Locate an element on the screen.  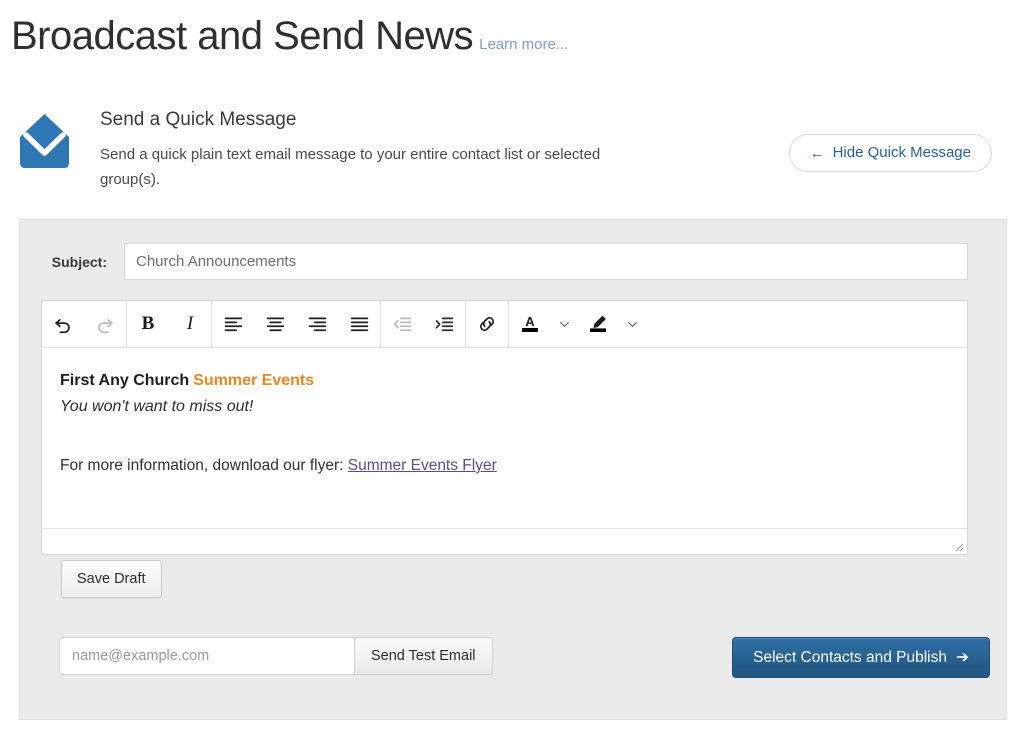
italic-icon-label: I is located at coordinates (190, 323).